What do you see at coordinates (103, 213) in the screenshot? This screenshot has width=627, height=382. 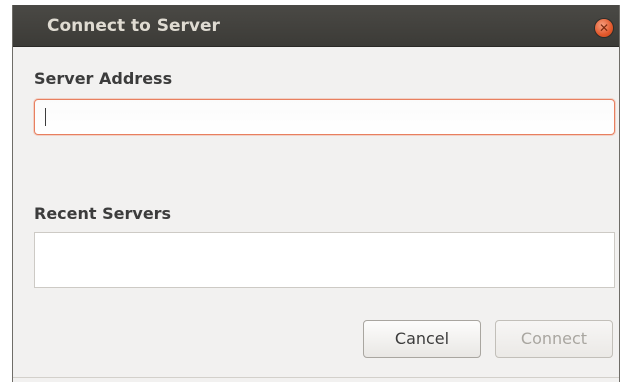 I see `recent-servers-label: Recent Servers` at bounding box center [103, 213].